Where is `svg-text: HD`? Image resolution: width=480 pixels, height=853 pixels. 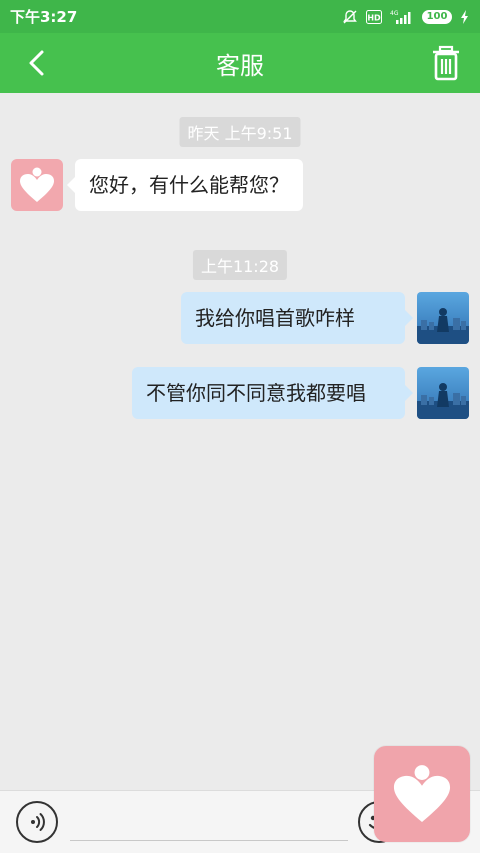 svg-text: HD is located at coordinates (374, 17).